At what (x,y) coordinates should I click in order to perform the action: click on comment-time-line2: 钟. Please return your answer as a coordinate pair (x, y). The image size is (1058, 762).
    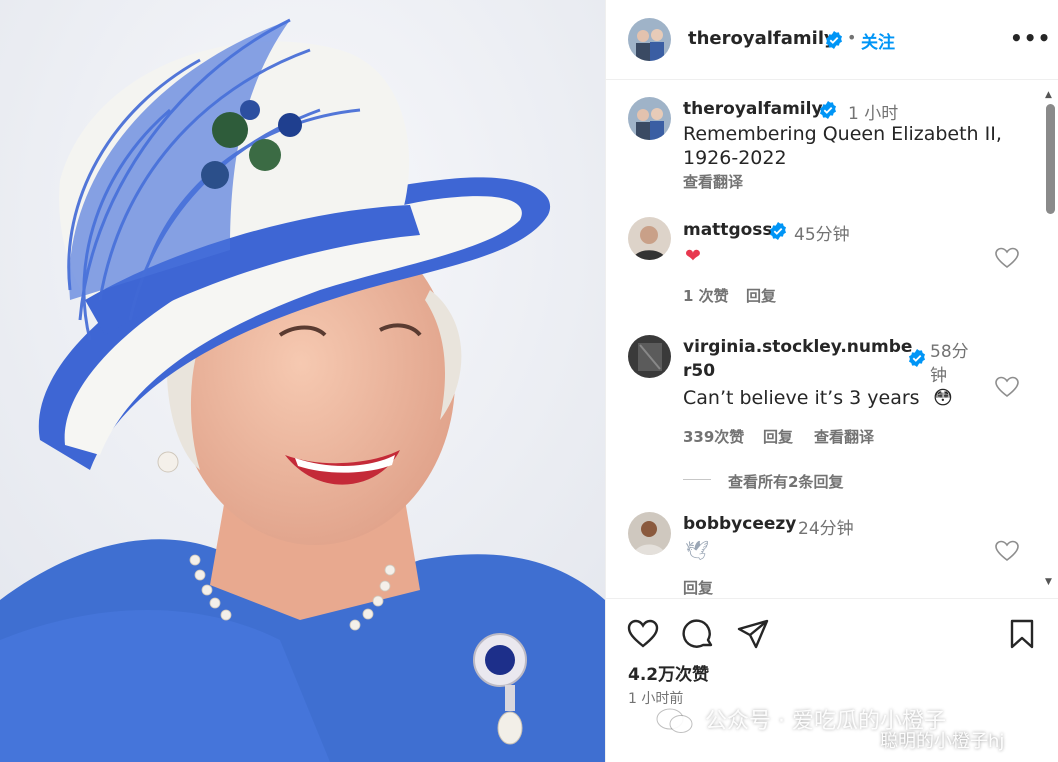
    Looking at the image, I should click on (938, 376).